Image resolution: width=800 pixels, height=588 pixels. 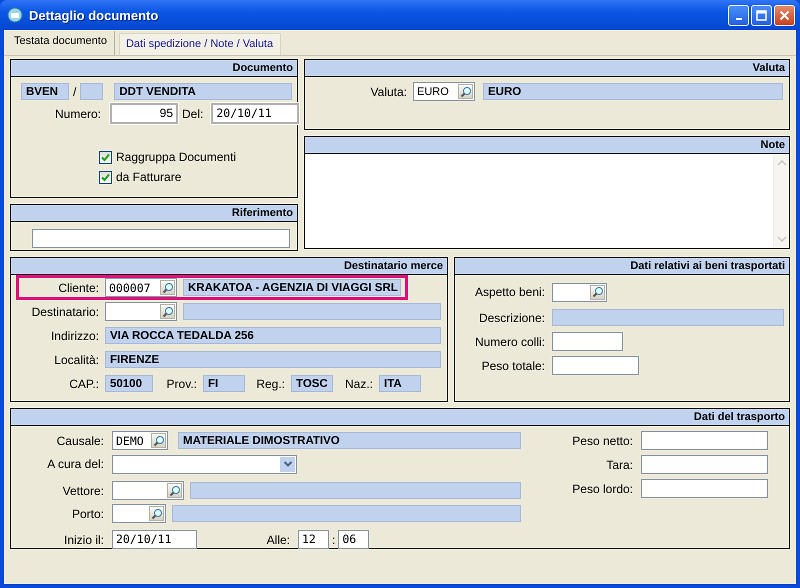 What do you see at coordinates (15, 15) in the screenshot?
I see `app-icon` at bounding box center [15, 15].